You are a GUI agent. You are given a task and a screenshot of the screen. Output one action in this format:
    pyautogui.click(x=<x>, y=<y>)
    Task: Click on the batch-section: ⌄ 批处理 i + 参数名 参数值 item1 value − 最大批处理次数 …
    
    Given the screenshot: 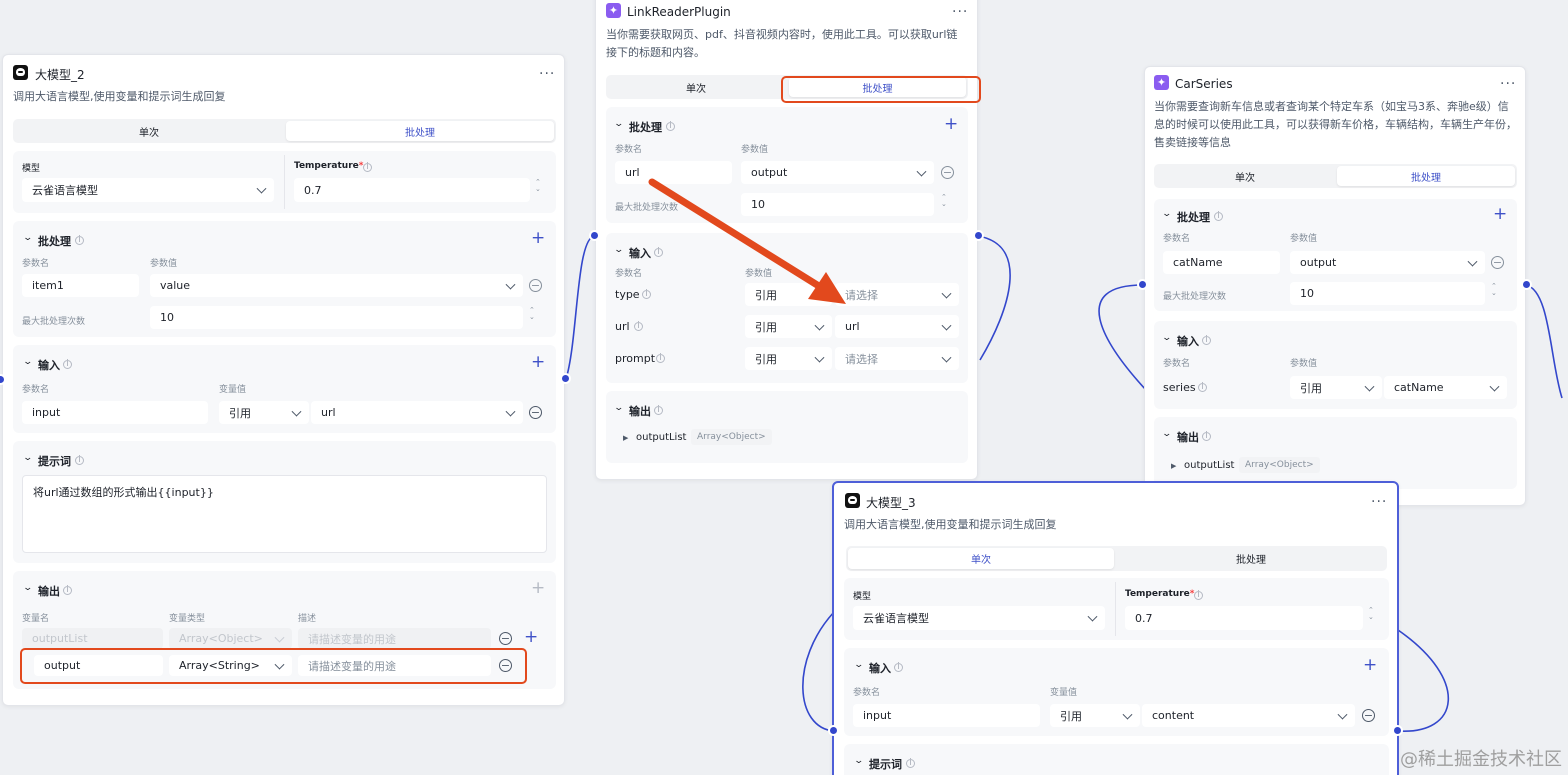 What is the action you would take?
    pyautogui.click(x=284, y=279)
    